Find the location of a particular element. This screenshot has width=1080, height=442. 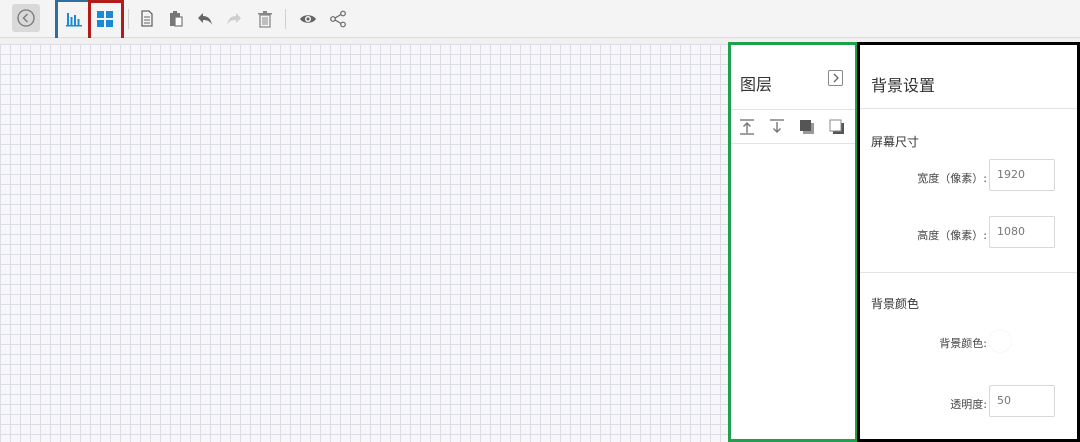

undo-button is located at coordinates (205, 19).